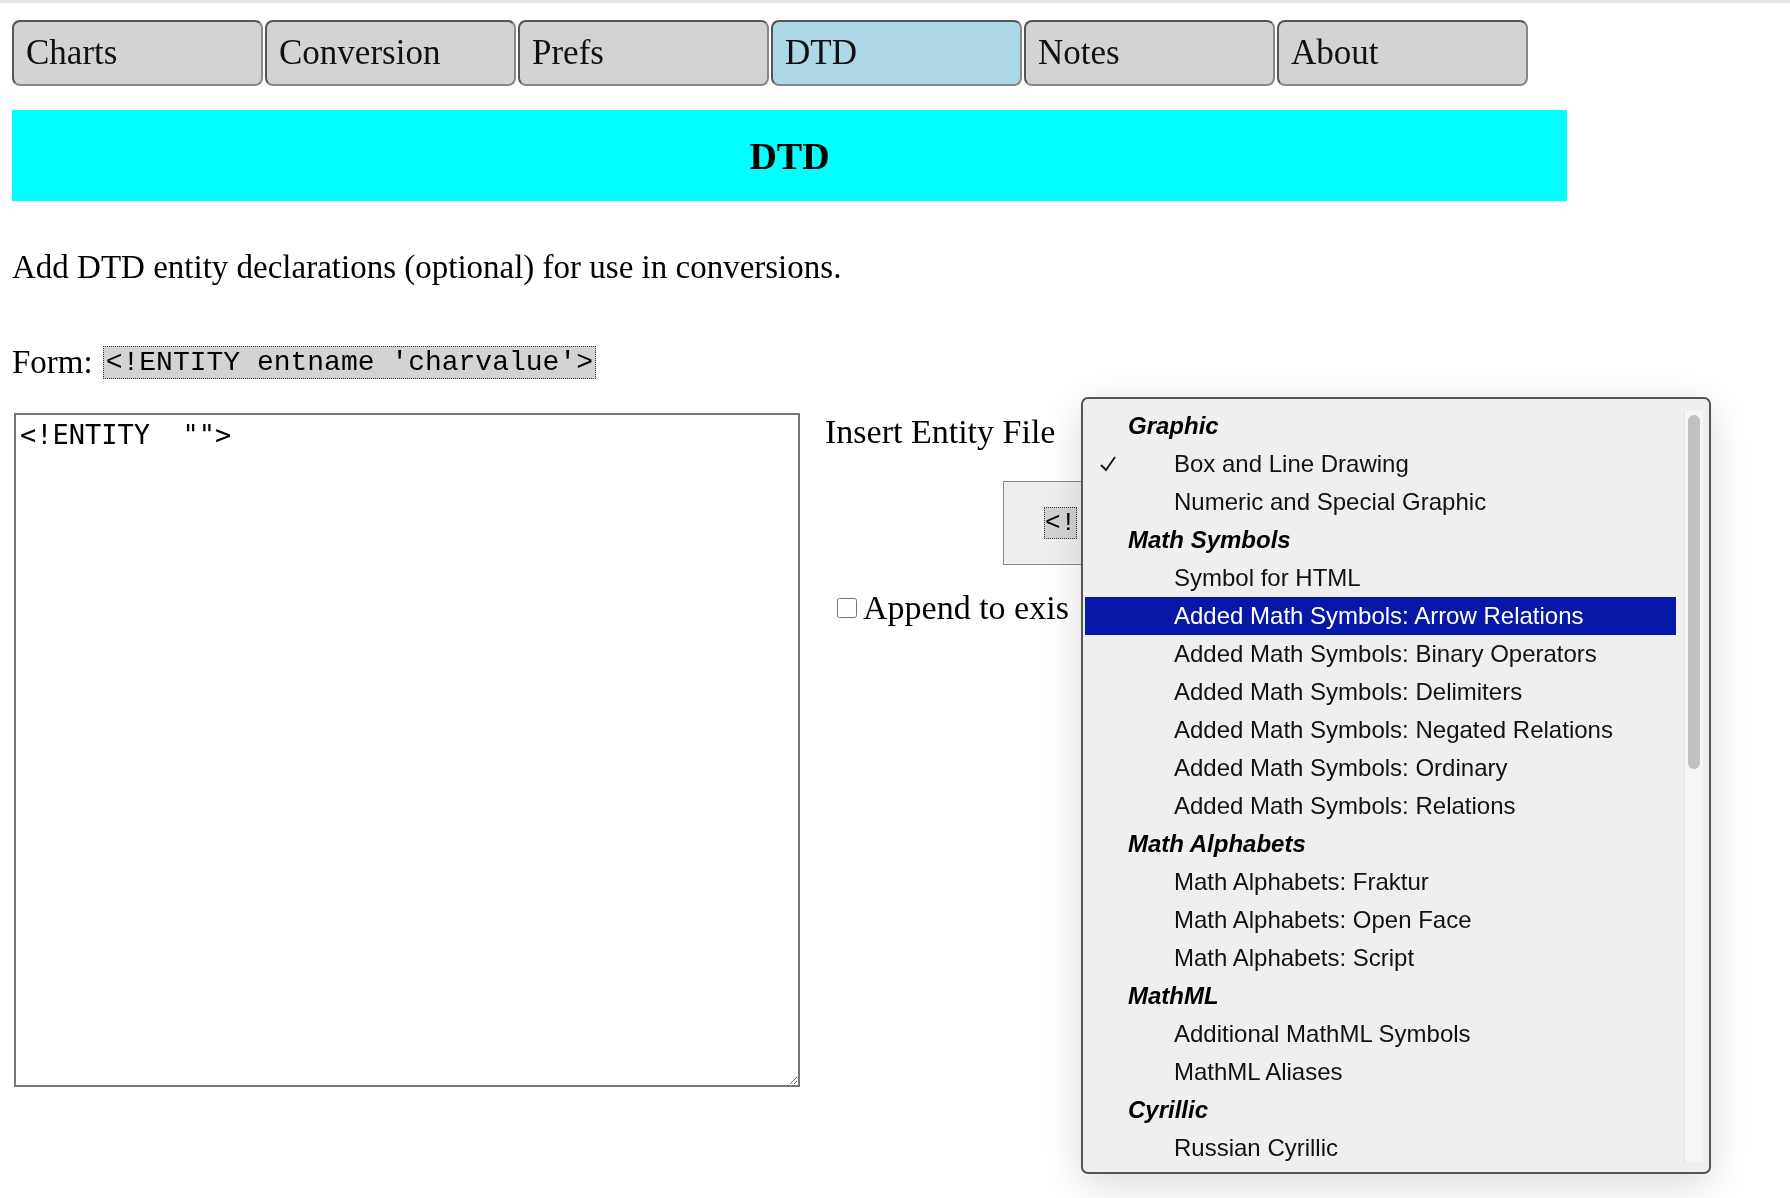 The width and height of the screenshot is (1790, 1198). Describe the element at coordinates (1168, 1110) in the screenshot. I see `group-heading: Cyrillic` at that location.